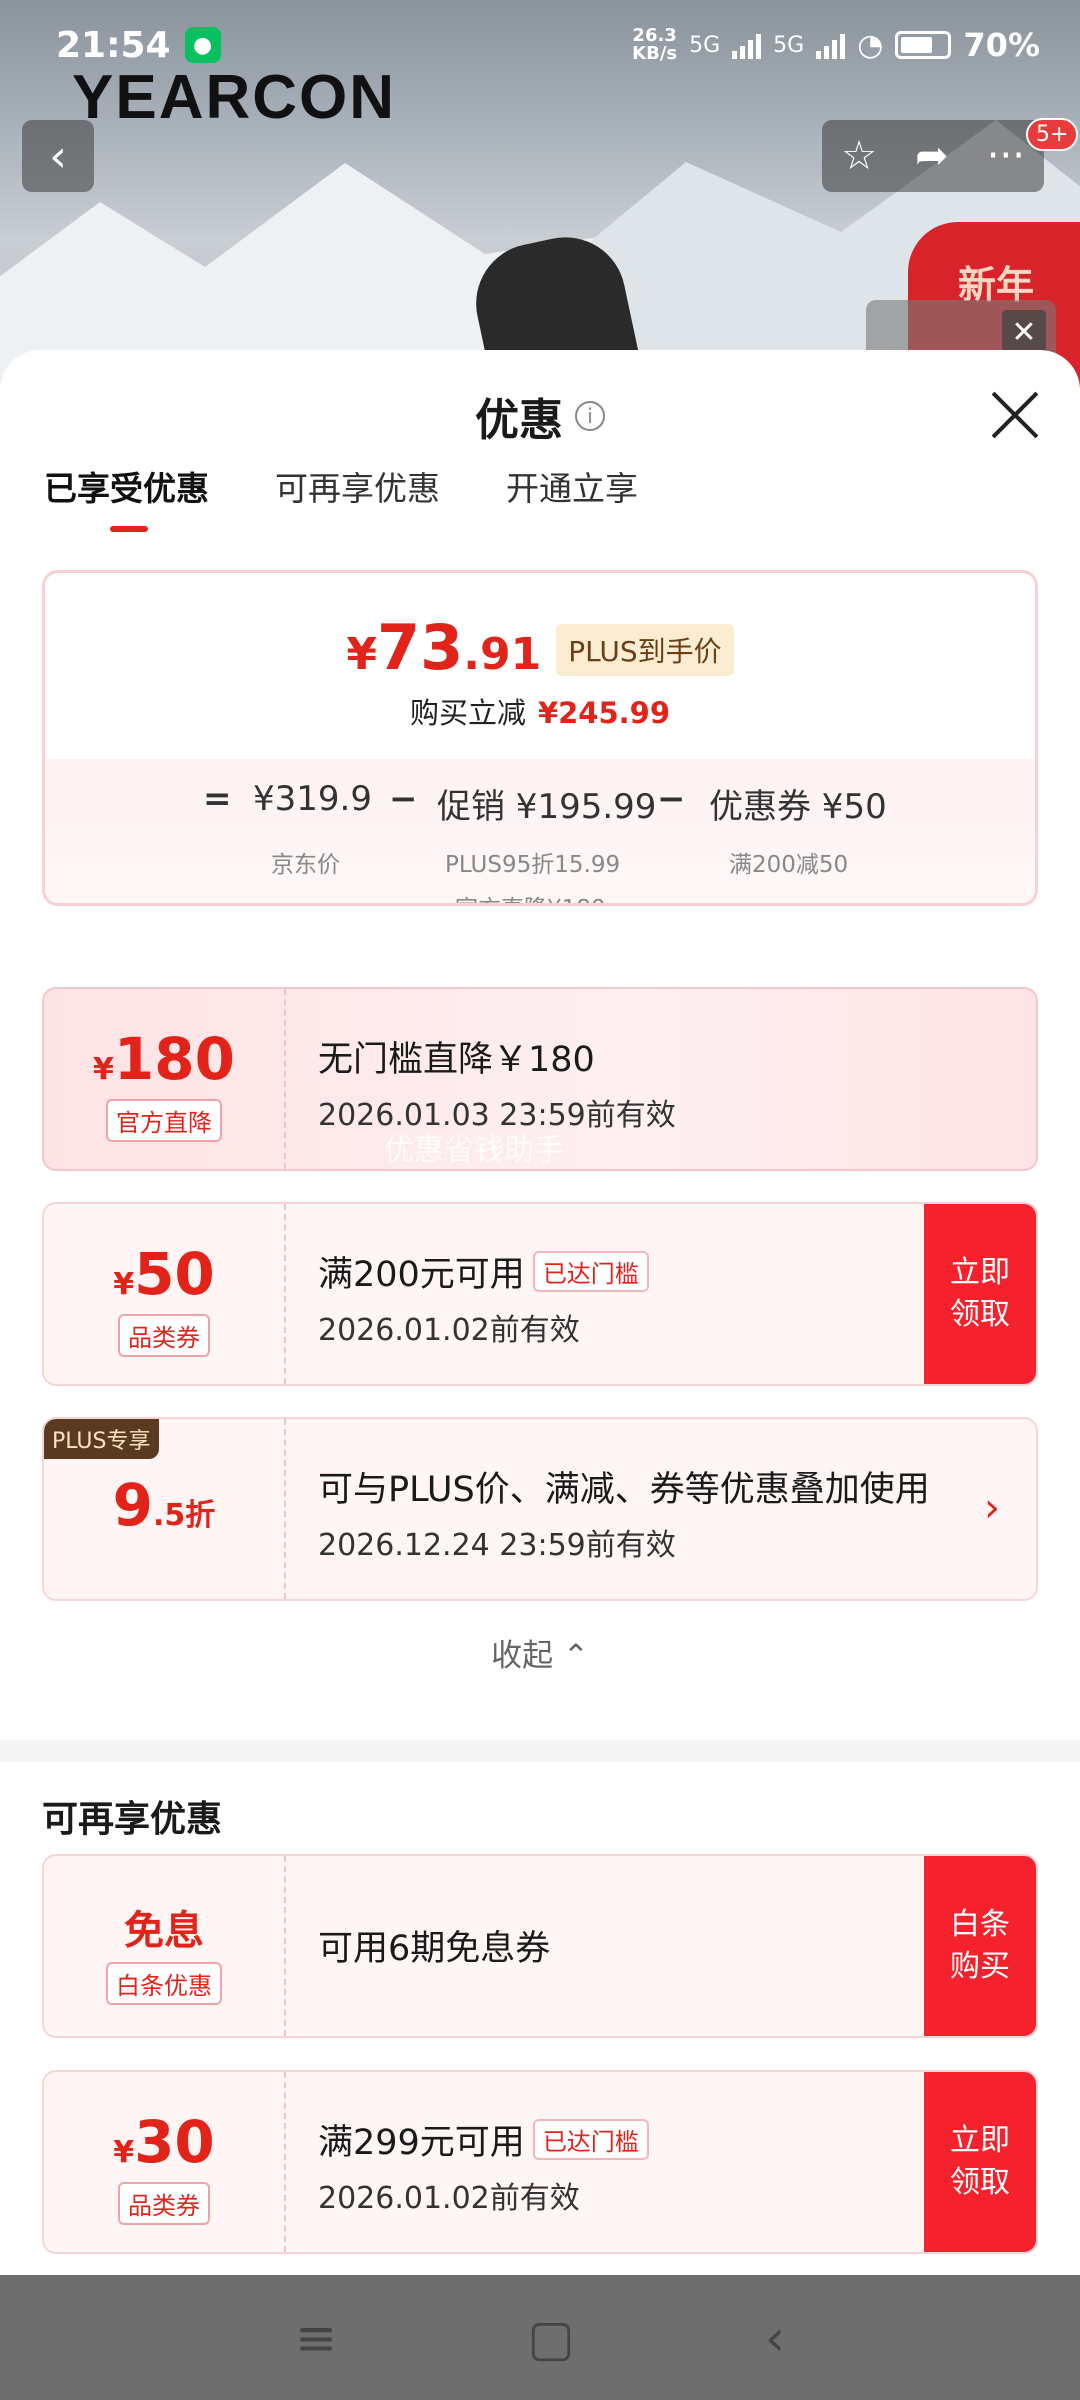 The height and width of the screenshot is (2400, 1080). I want to click on coupon-card: ¥ 50 品类券 满200元可用 已达门槛 2026.01.02前有效 立即领取, so click(540, 1294).